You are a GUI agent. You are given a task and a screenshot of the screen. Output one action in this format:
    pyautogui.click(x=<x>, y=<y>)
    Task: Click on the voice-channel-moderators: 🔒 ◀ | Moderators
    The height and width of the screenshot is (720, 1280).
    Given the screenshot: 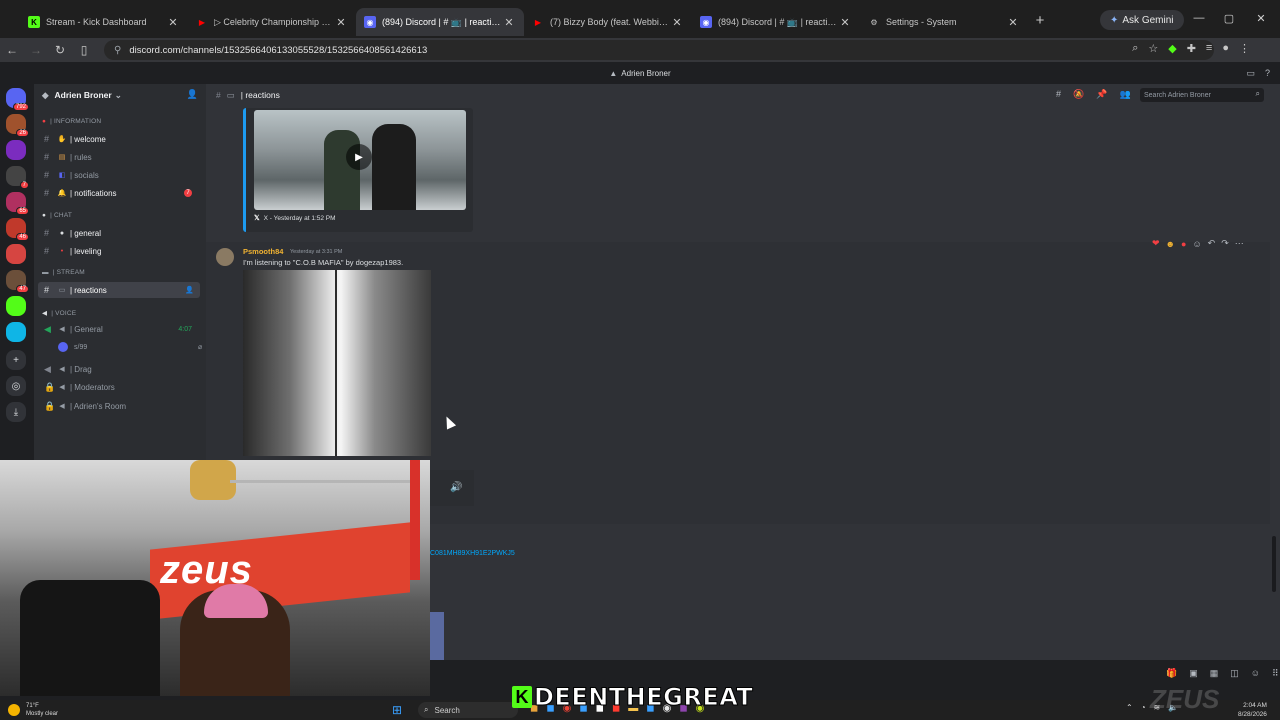 What is the action you would take?
    pyautogui.click(x=119, y=387)
    